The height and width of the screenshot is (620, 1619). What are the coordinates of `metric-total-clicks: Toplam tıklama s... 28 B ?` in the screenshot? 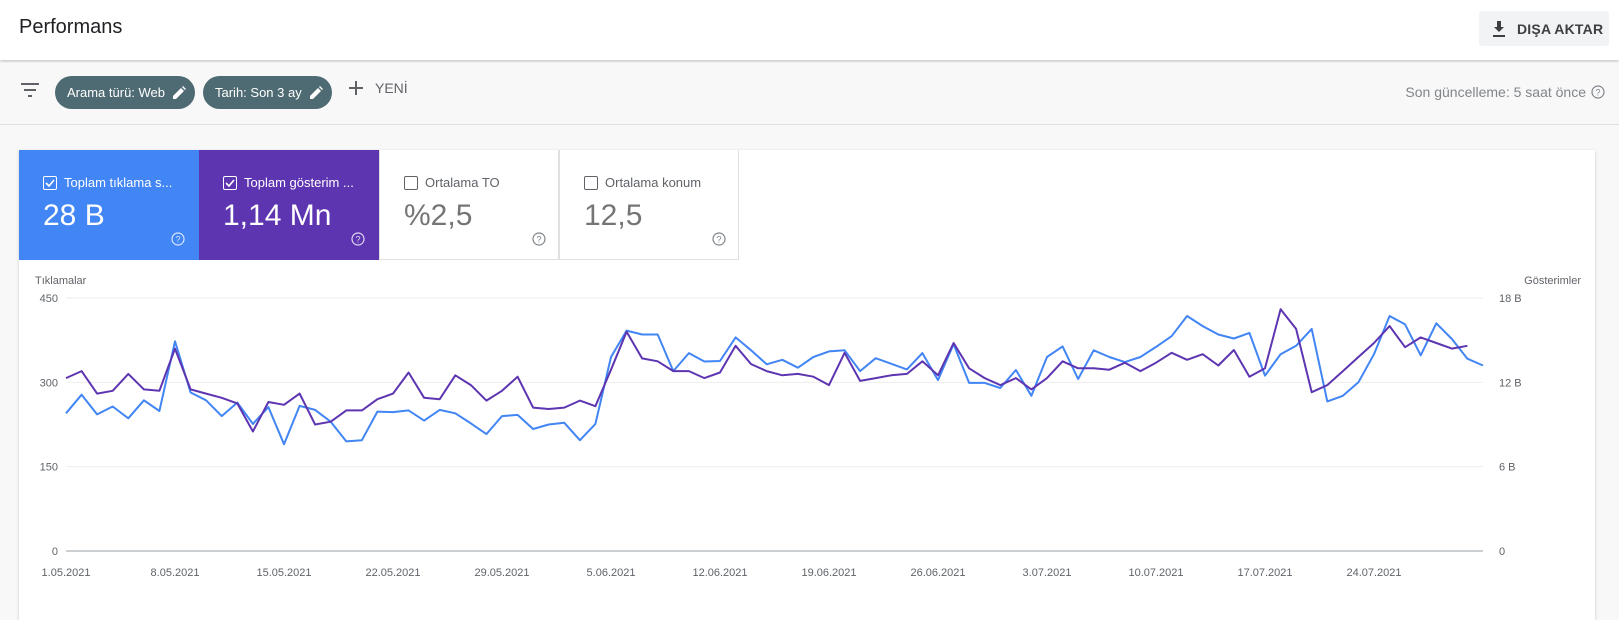 It's located at (109, 205).